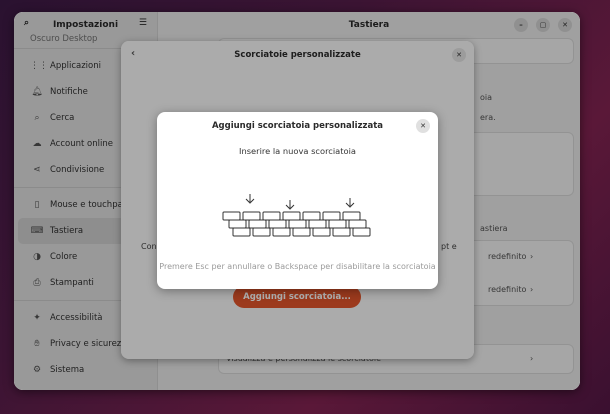 Image resolution: width=610 pixels, height=414 pixels. What do you see at coordinates (423, 126) in the screenshot?
I see `close-icon: ✕` at bounding box center [423, 126].